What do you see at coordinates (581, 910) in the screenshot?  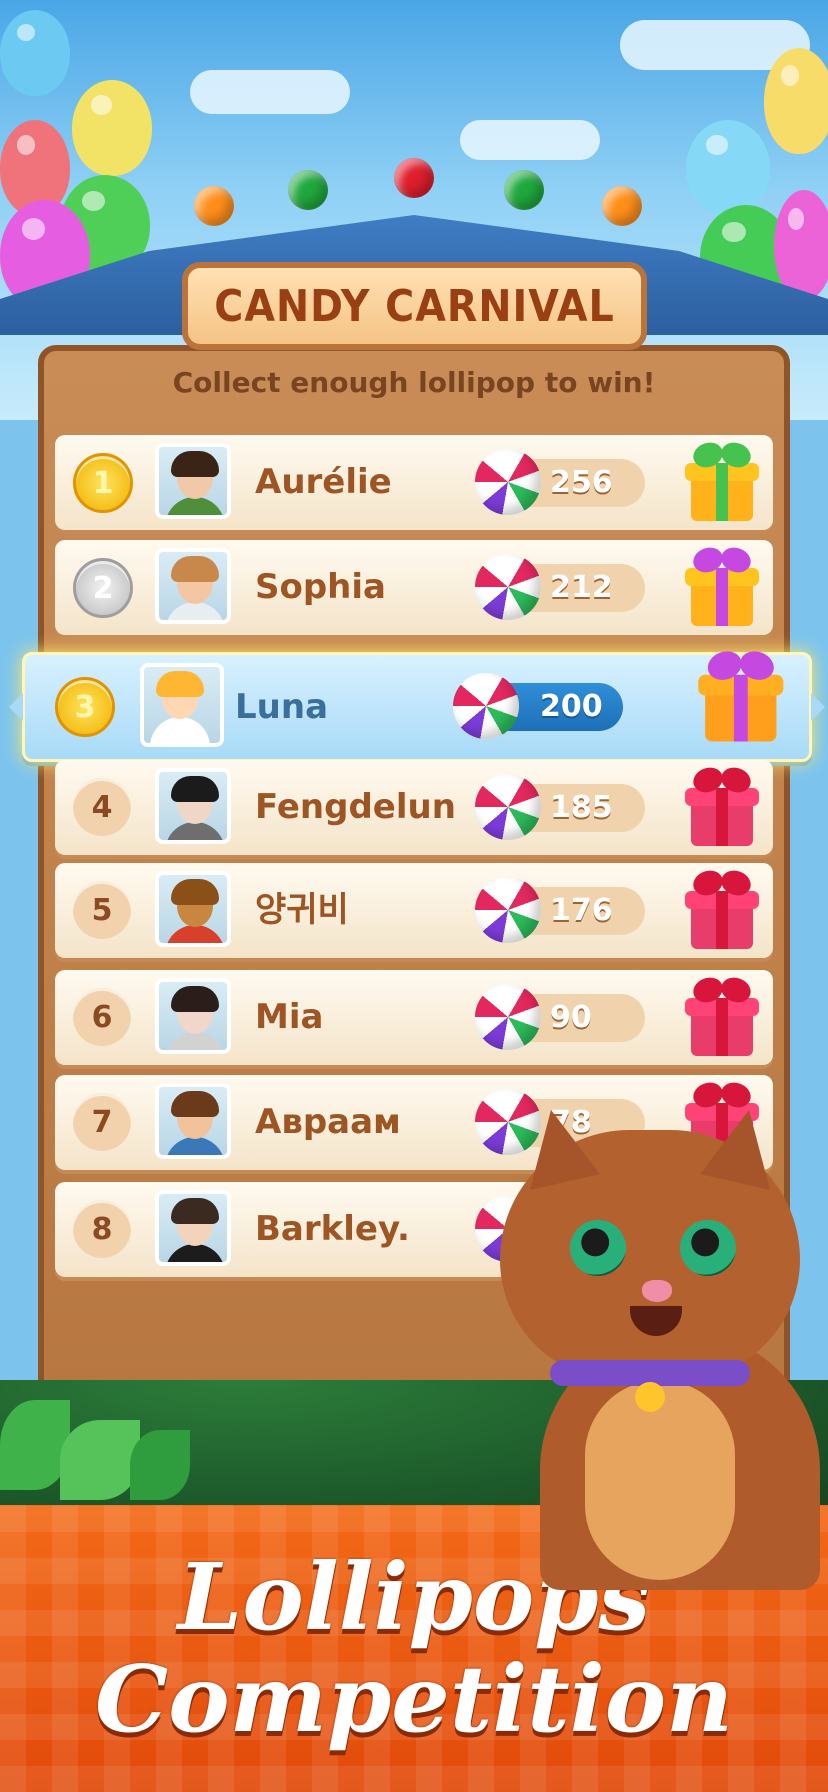 I see `player-score: 176` at bounding box center [581, 910].